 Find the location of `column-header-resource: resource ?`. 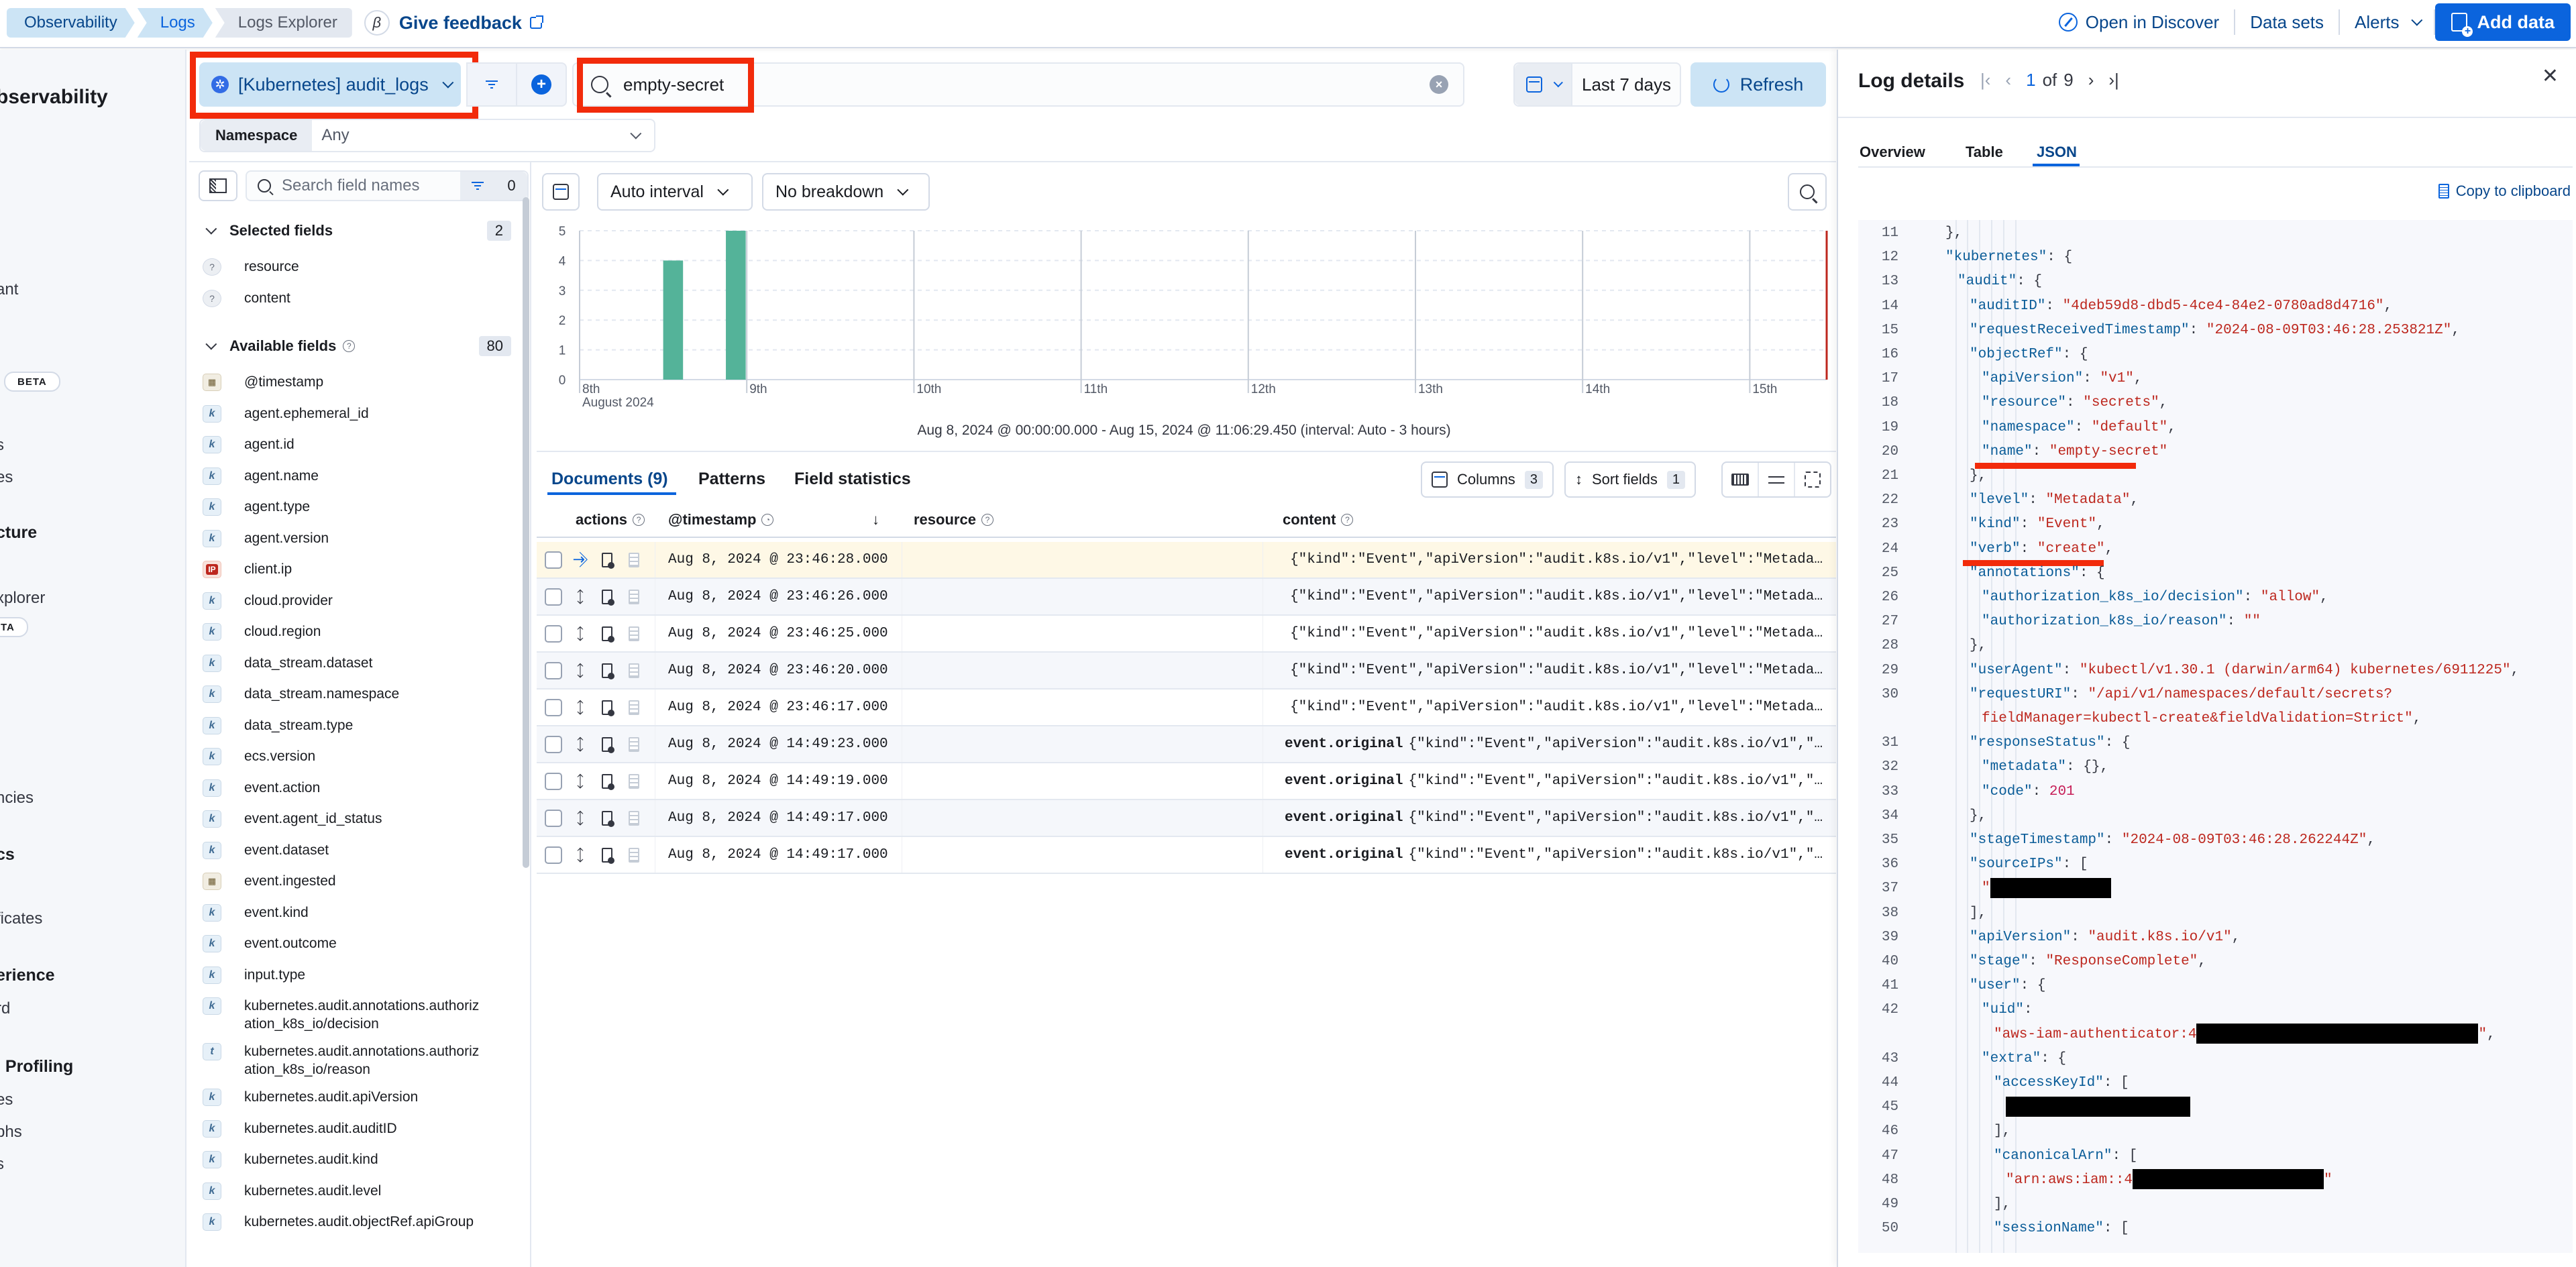

column-header-resource: resource ? is located at coordinates (954, 520).